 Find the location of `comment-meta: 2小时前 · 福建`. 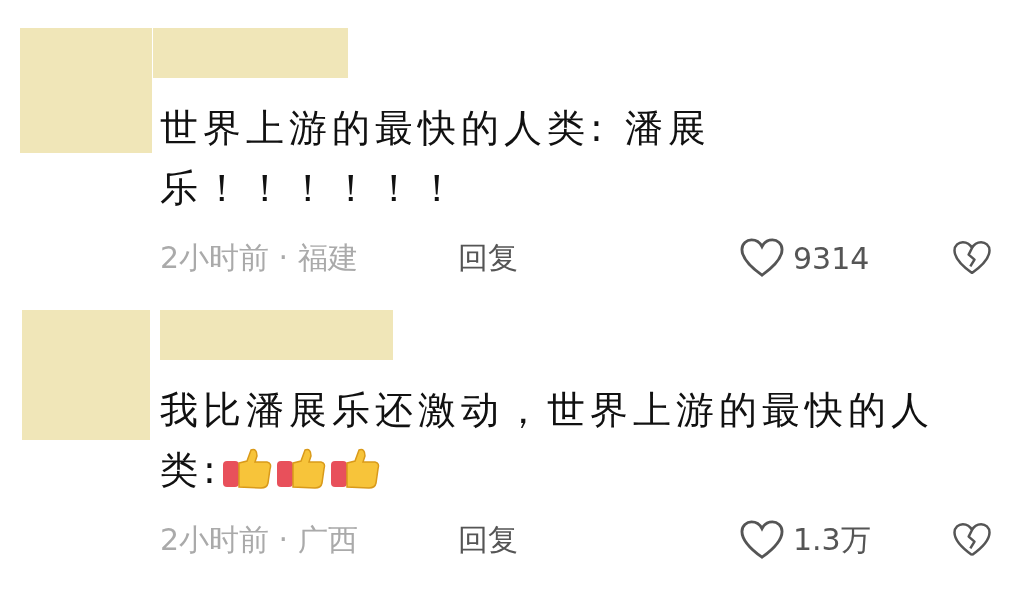

comment-meta: 2小时前 · 福建 is located at coordinates (259, 257).